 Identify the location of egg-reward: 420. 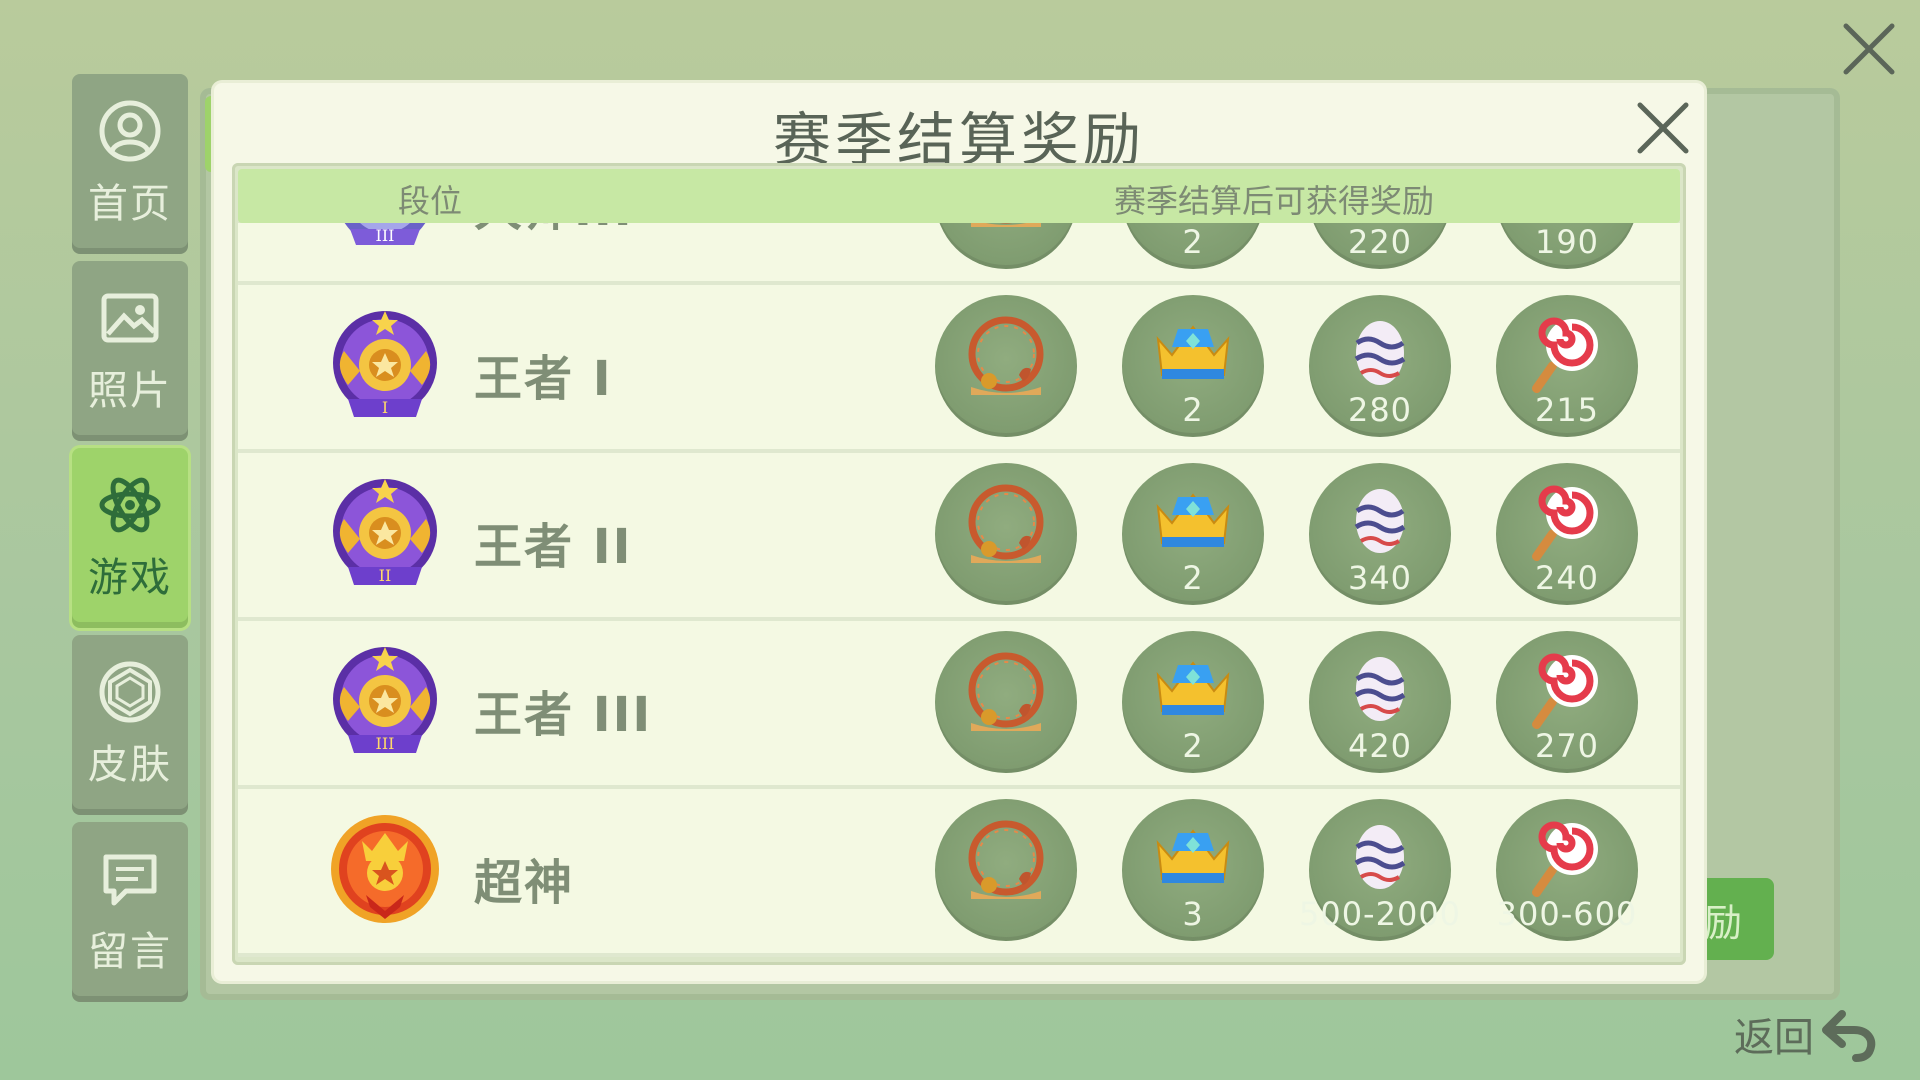
(1380, 702).